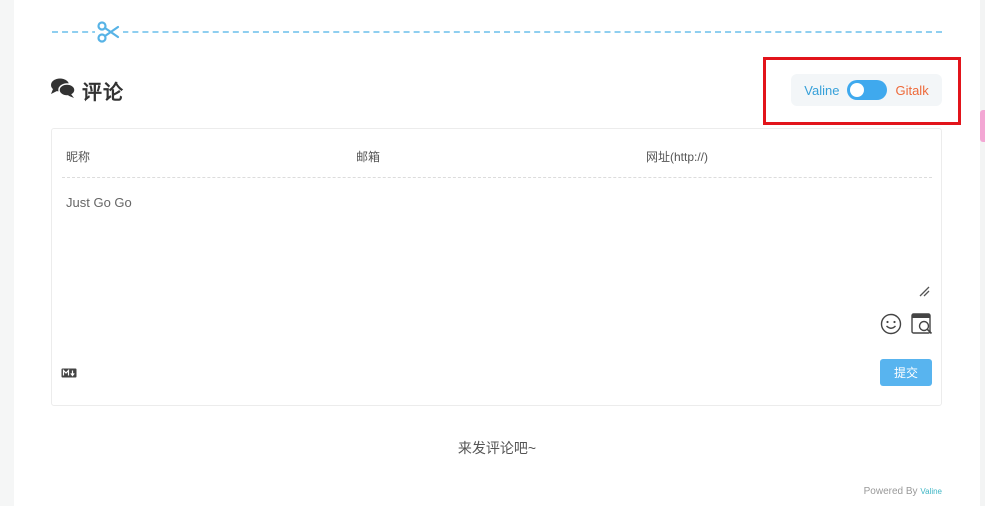 The image size is (985, 506). Describe the element at coordinates (923, 324) in the screenshot. I see `preview-icon` at that location.